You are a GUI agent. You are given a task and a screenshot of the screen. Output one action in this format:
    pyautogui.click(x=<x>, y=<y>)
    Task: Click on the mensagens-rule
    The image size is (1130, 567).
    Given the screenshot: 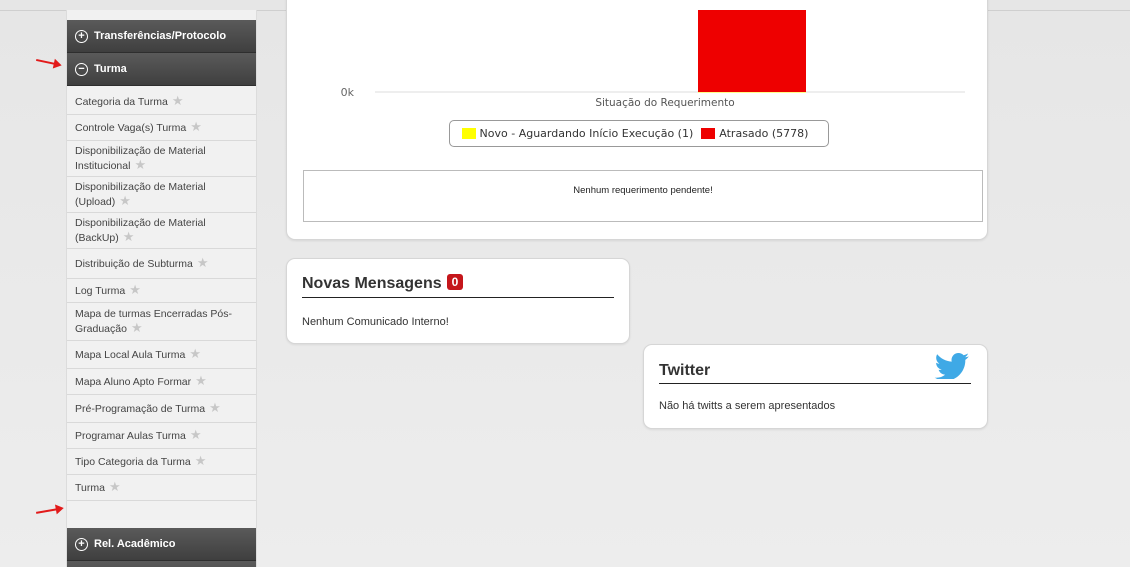 What is the action you would take?
    pyautogui.click(x=458, y=297)
    